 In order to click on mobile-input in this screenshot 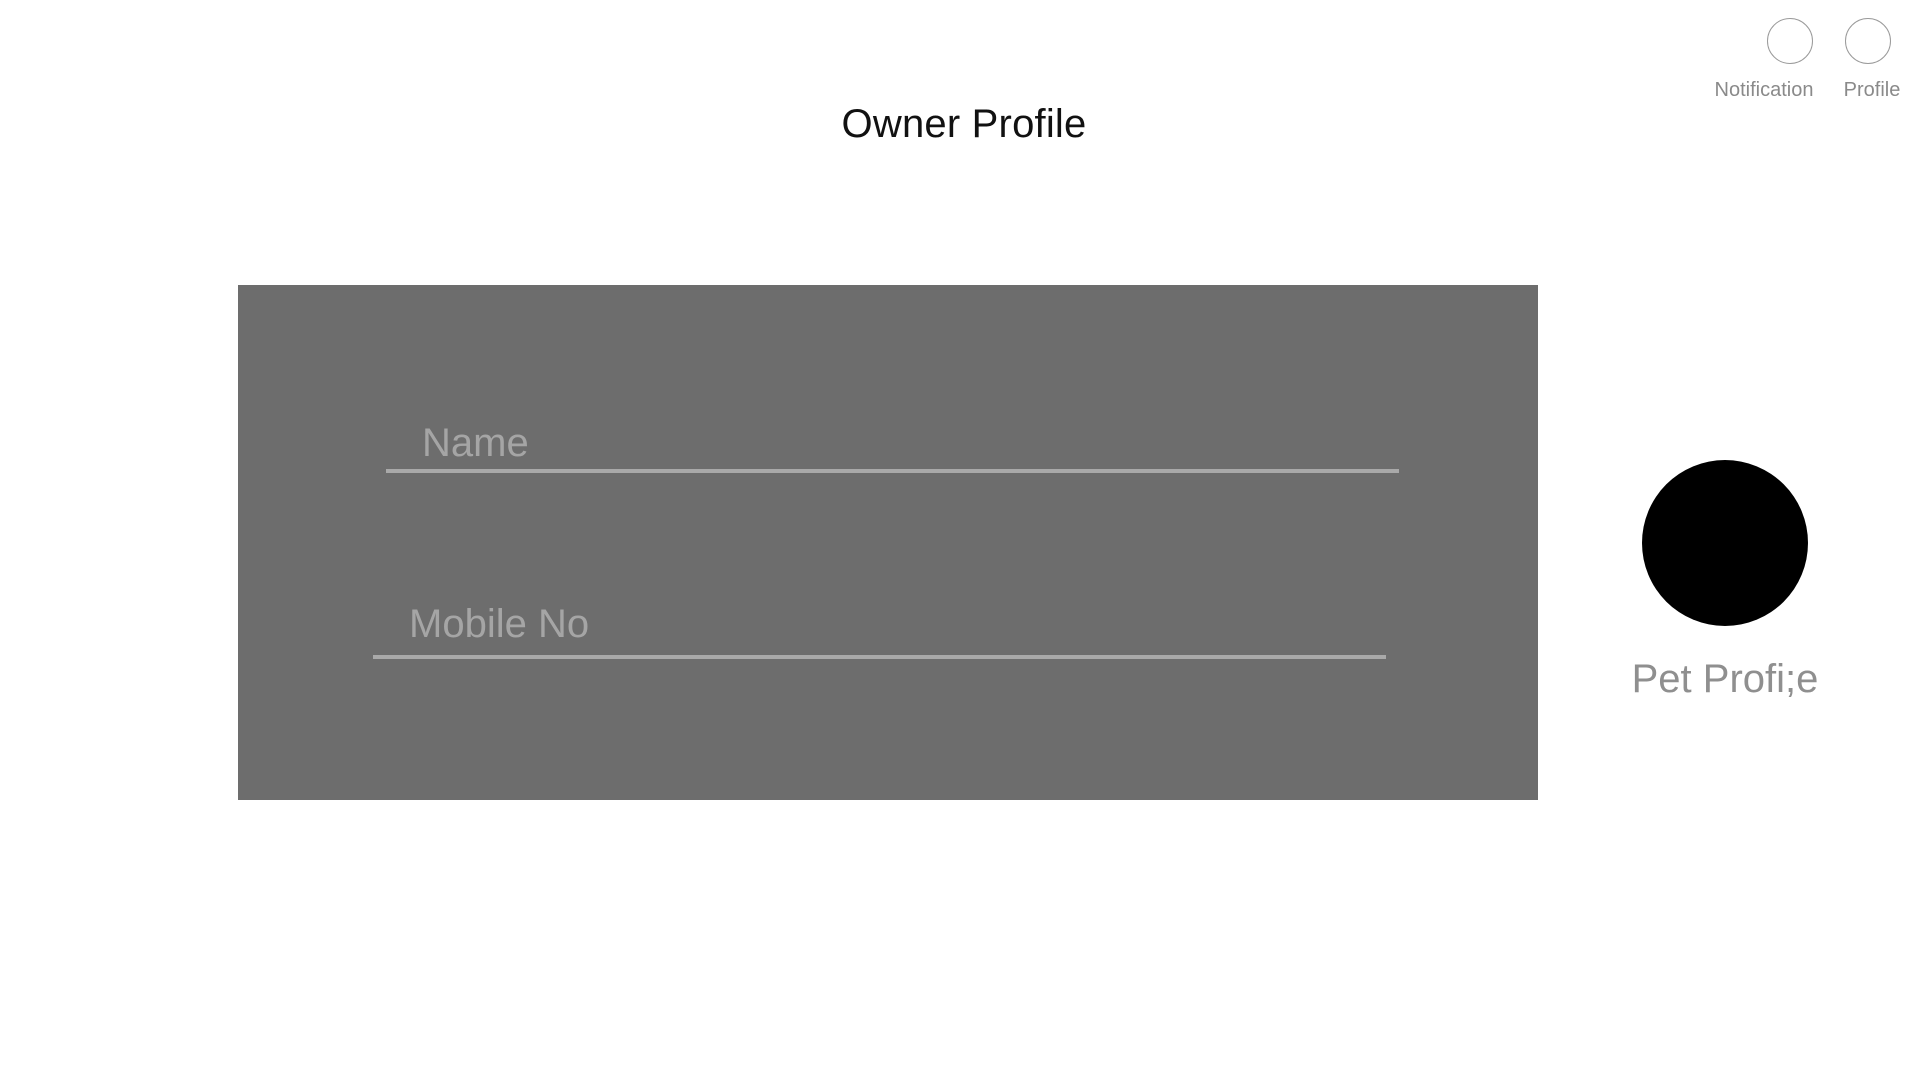, I will do `click(879, 624)`.